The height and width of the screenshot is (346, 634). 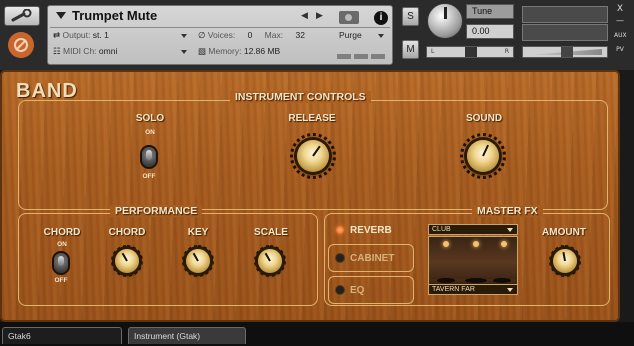 I want to click on pan-slider-thumb, so click(x=471, y=52).